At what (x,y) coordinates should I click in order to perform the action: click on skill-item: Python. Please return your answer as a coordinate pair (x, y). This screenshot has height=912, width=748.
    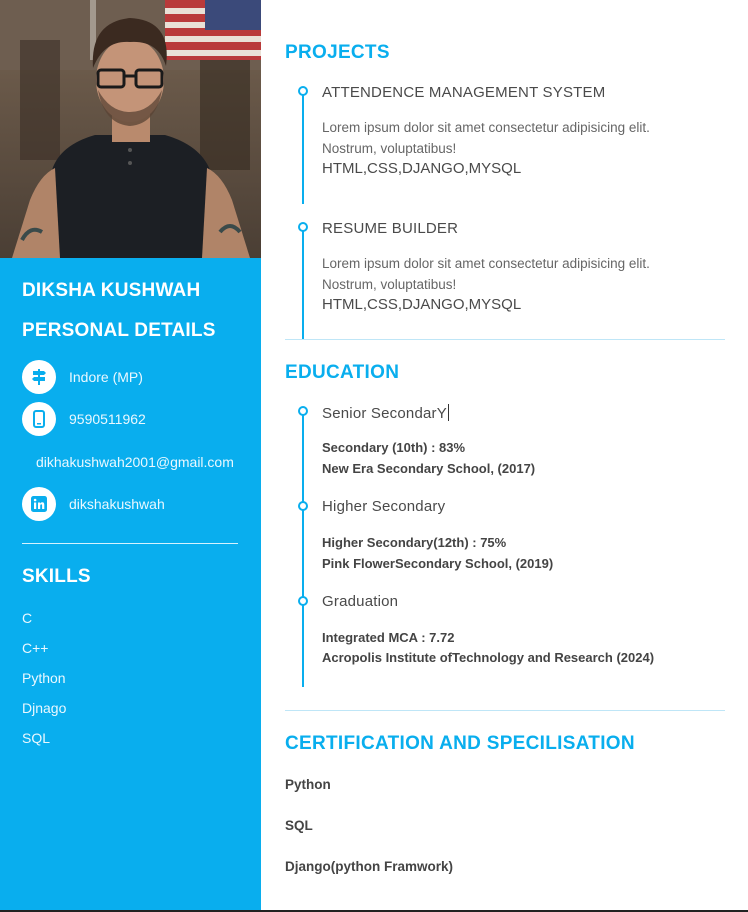
    Looking at the image, I should click on (44, 678).